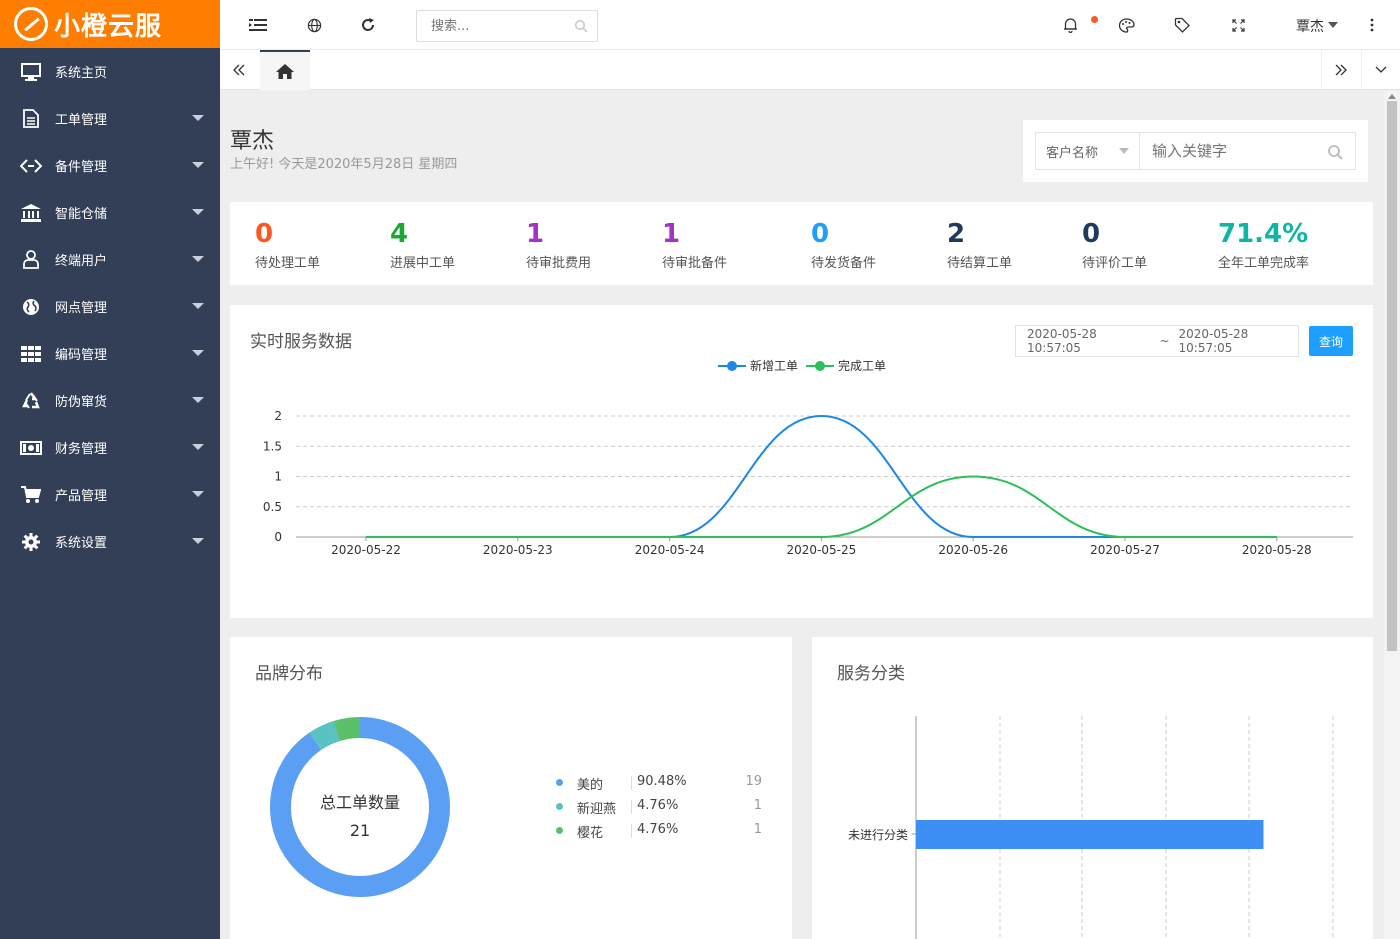  I want to click on brand-legend-row: 美的 90.48% 19, so click(657, 784).